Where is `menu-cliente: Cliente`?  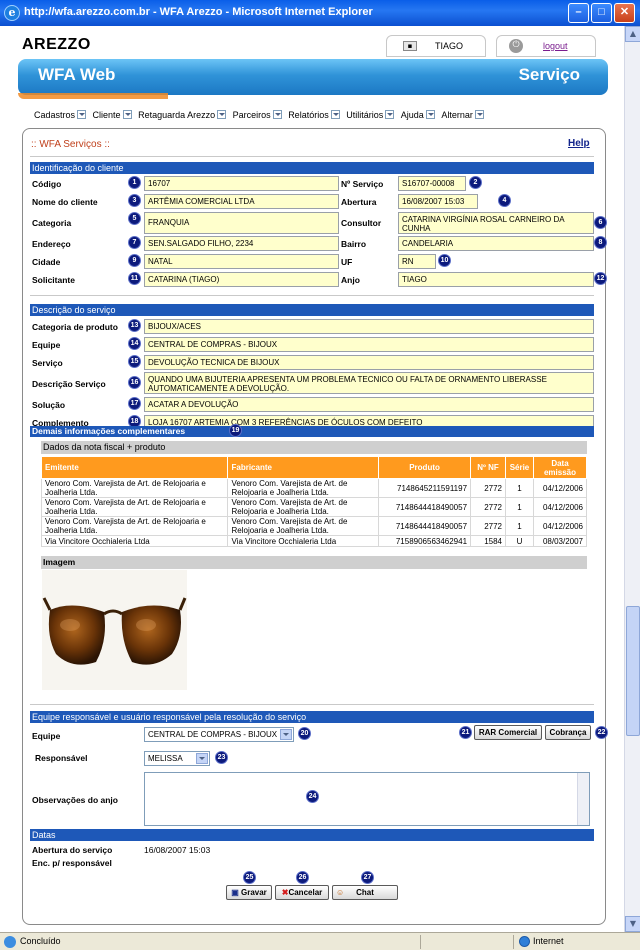 menu-cliente: Cliente is located at coordinates (112, 115).